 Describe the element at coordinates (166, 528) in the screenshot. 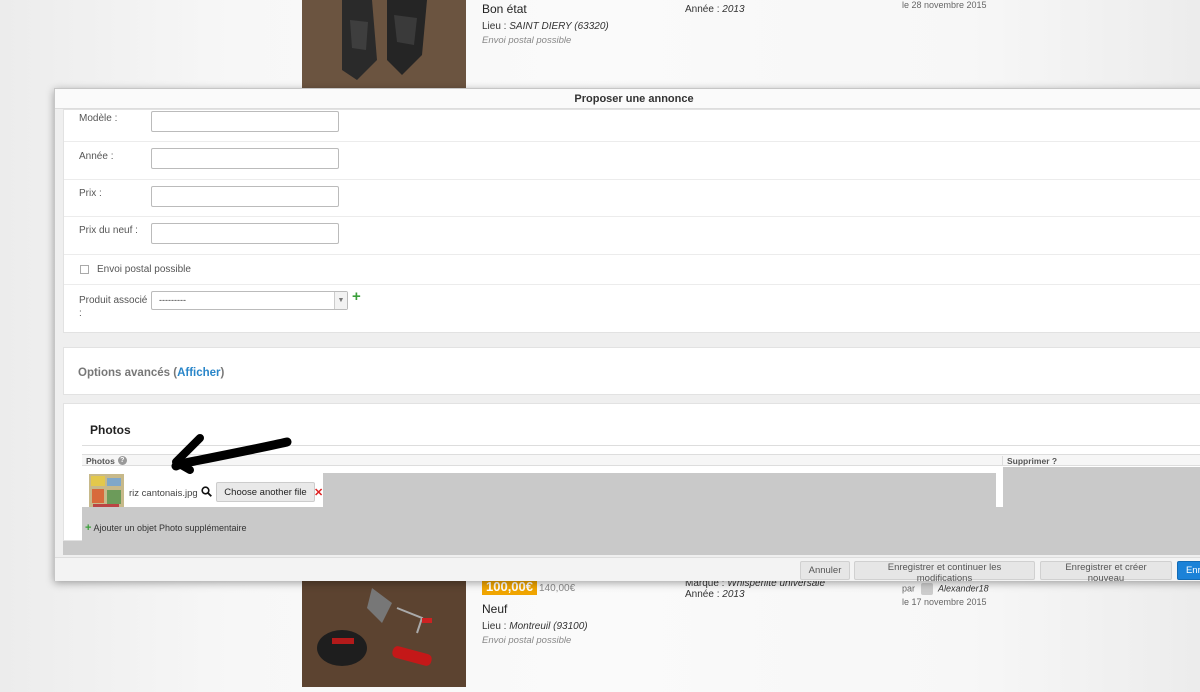

I see `add-photo-link: + Ajouter un objet Photo supplémentaire` at that location.